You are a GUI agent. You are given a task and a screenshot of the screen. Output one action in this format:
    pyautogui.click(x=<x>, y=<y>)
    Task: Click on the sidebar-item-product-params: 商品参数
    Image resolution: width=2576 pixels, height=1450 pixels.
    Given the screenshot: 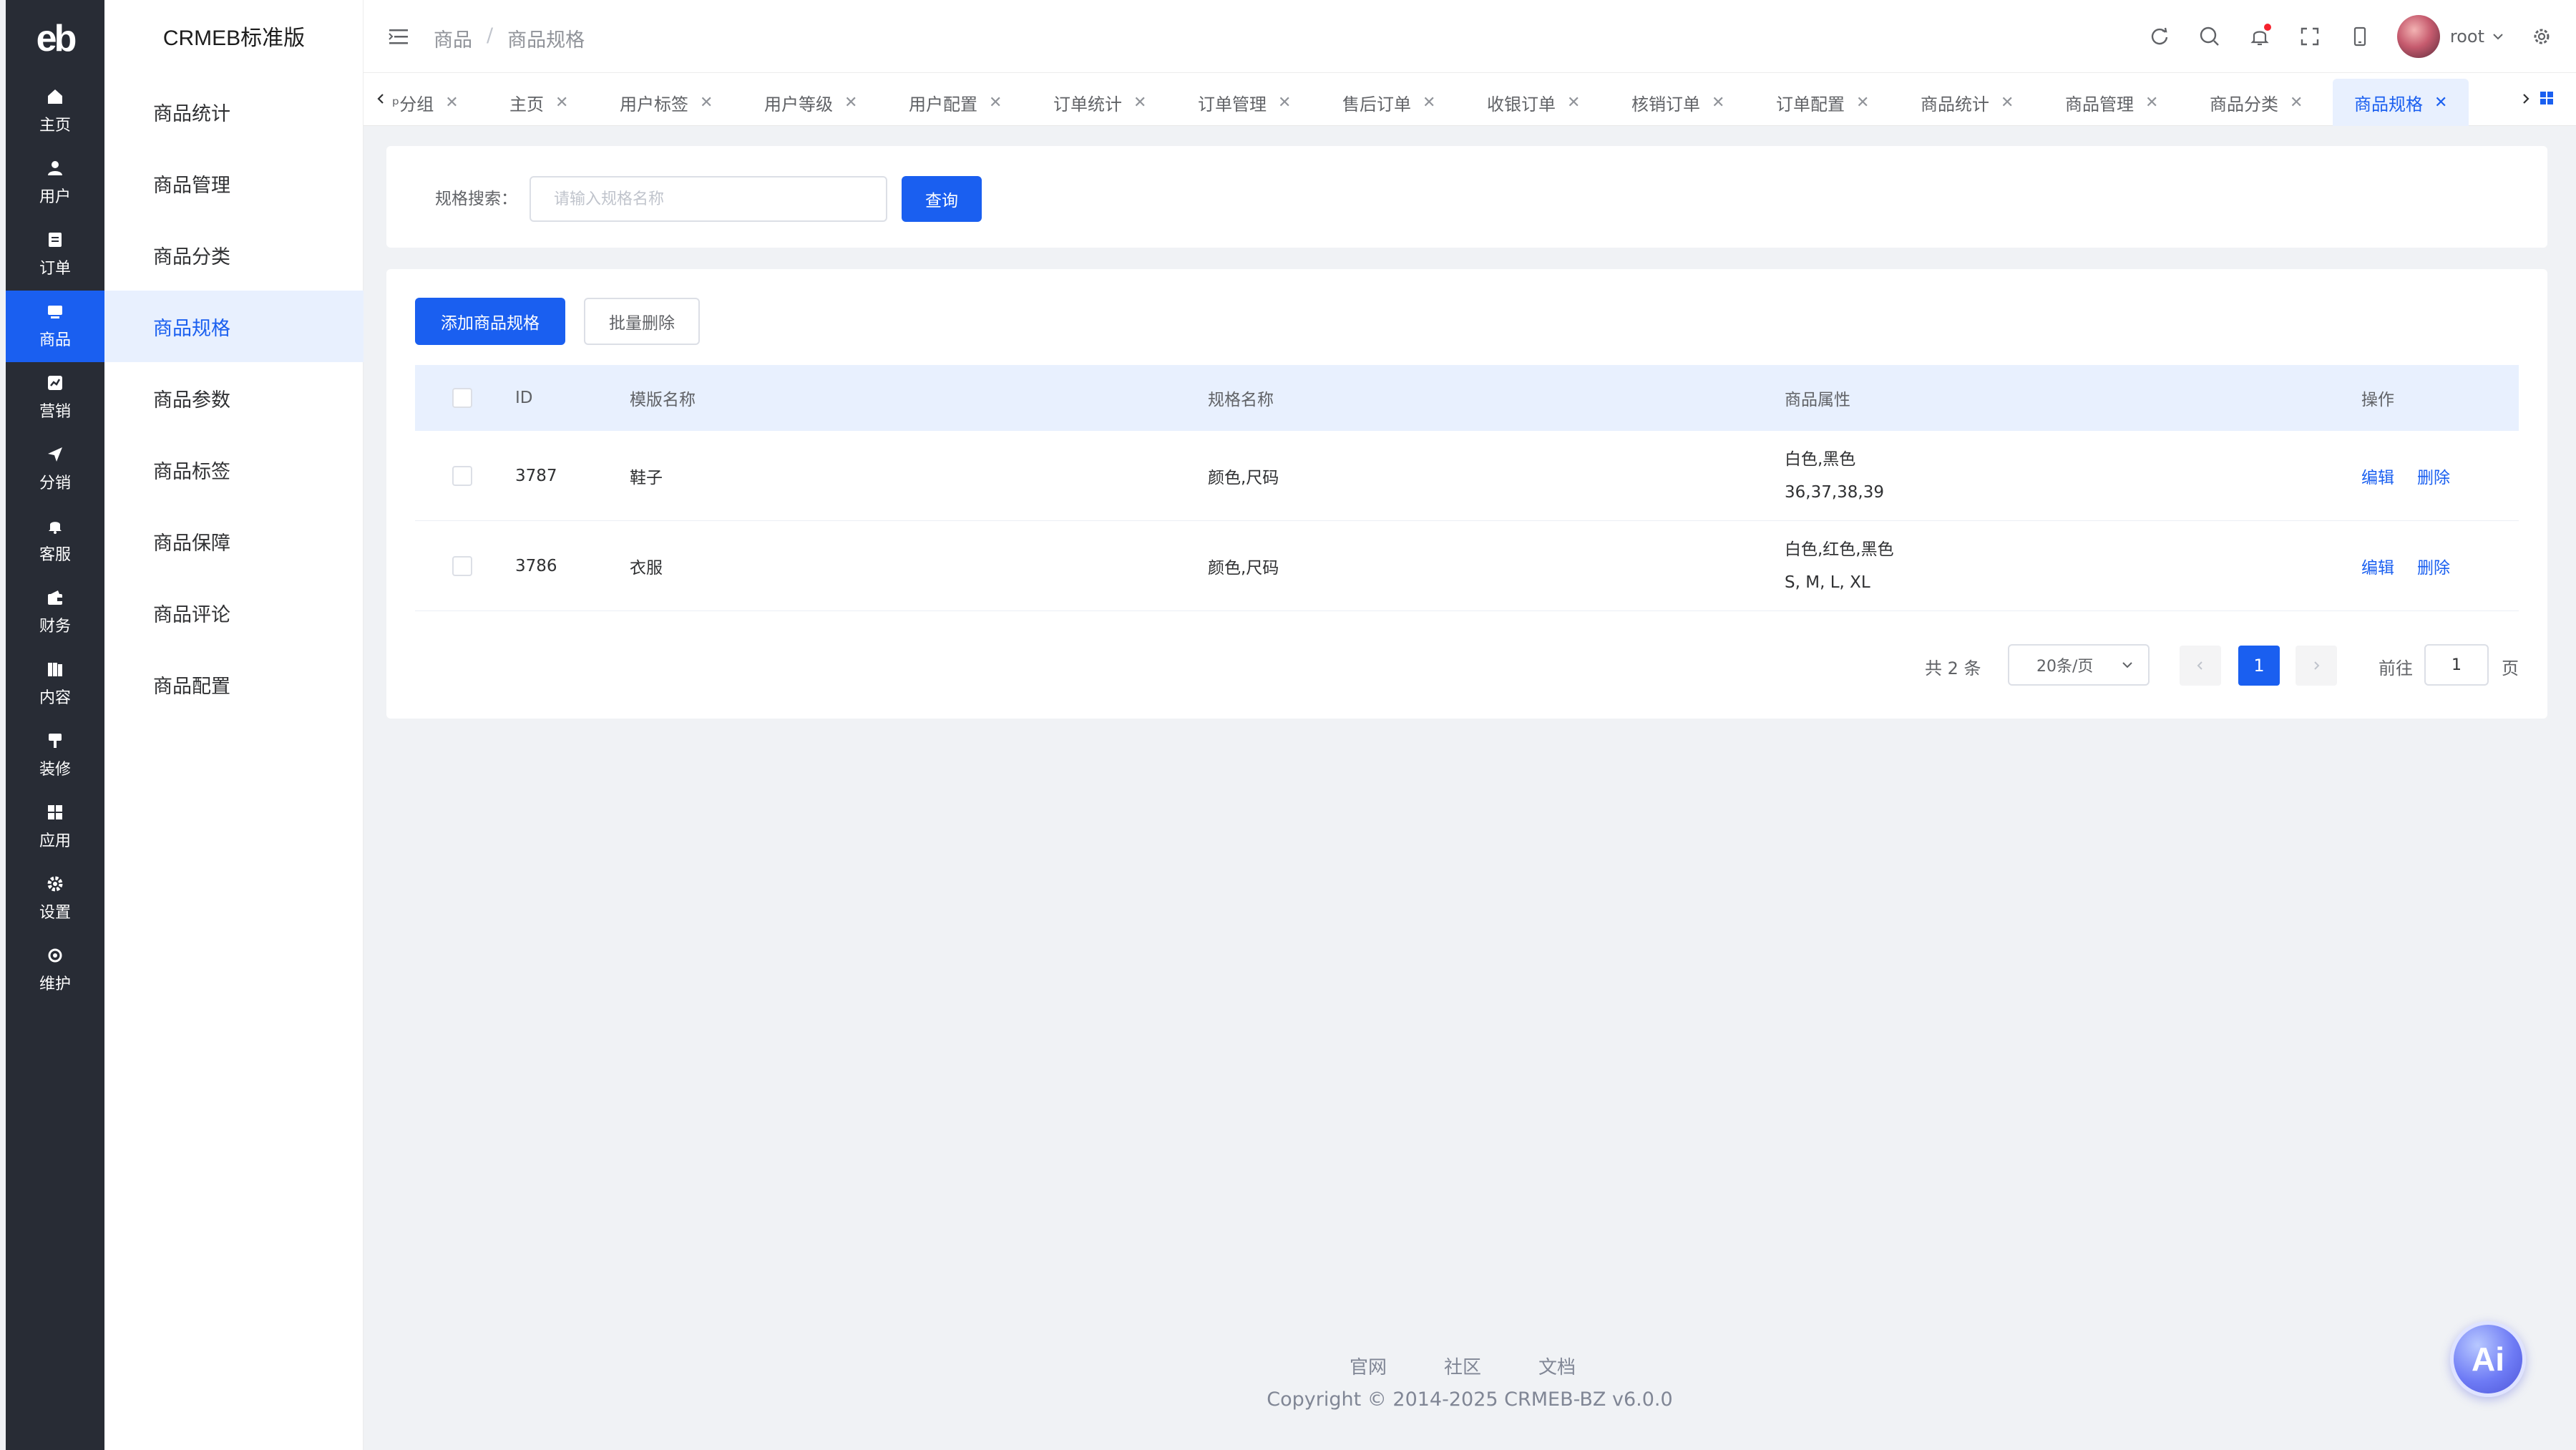 What is the action you would take?
    pyautogui.click(x=234, y=398)
    